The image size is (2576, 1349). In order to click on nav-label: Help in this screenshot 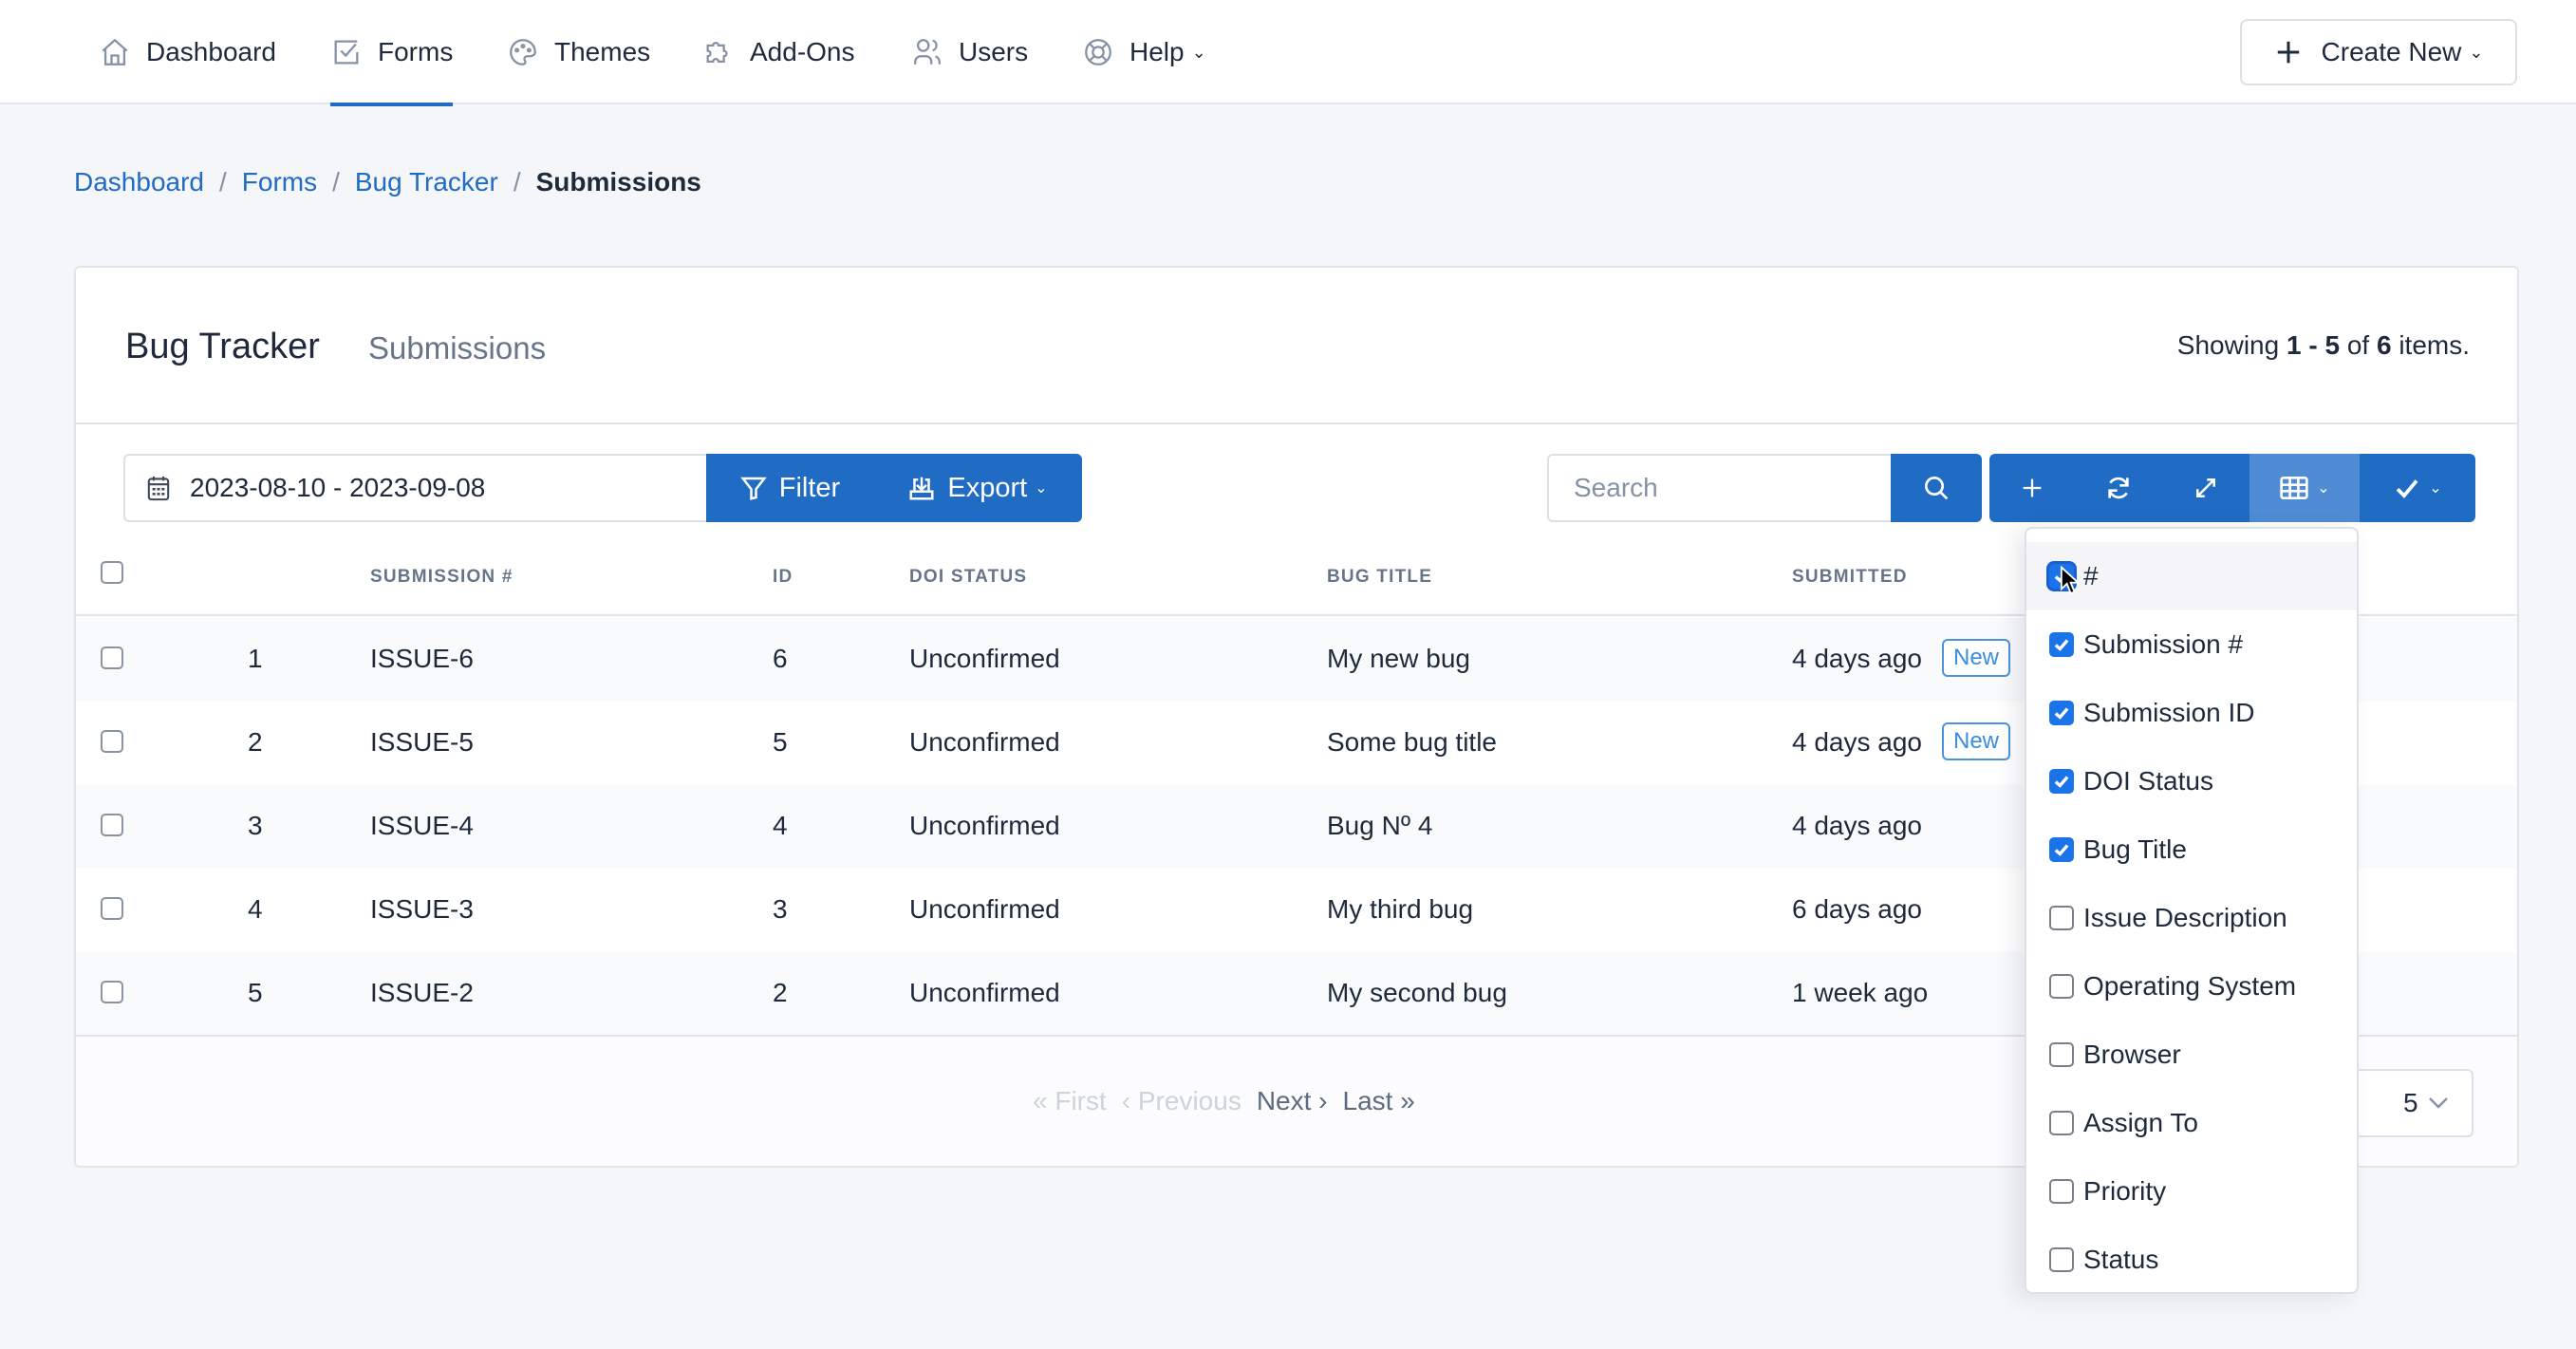, I will do `click(1157, 51)`.